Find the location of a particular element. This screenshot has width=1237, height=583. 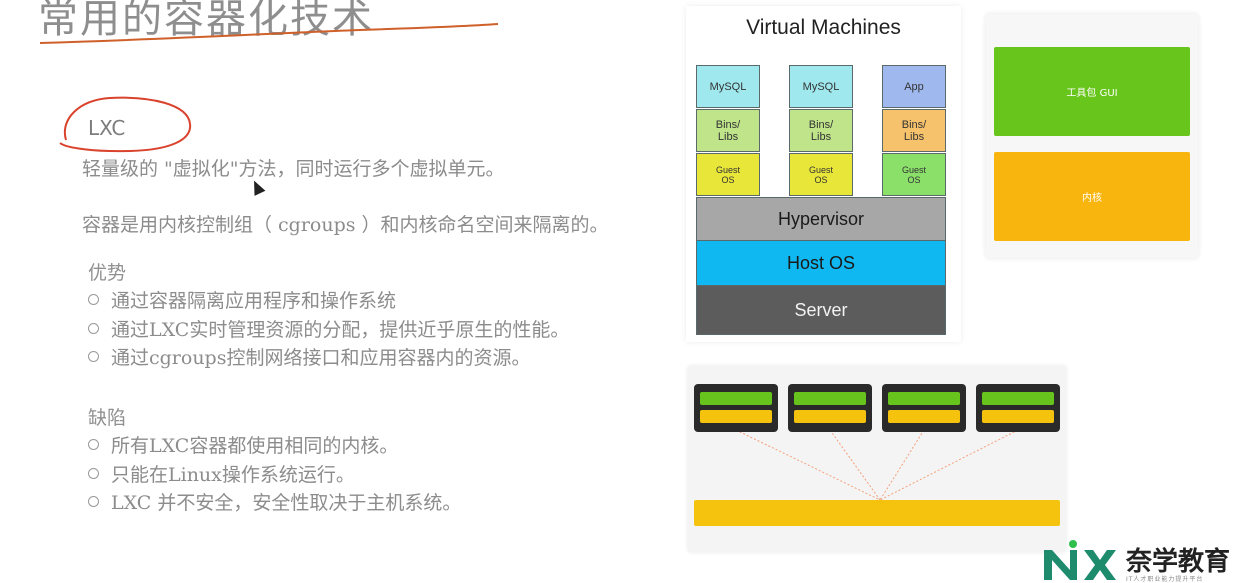

nx-logo-icon is located at coordinates (1080, 560).